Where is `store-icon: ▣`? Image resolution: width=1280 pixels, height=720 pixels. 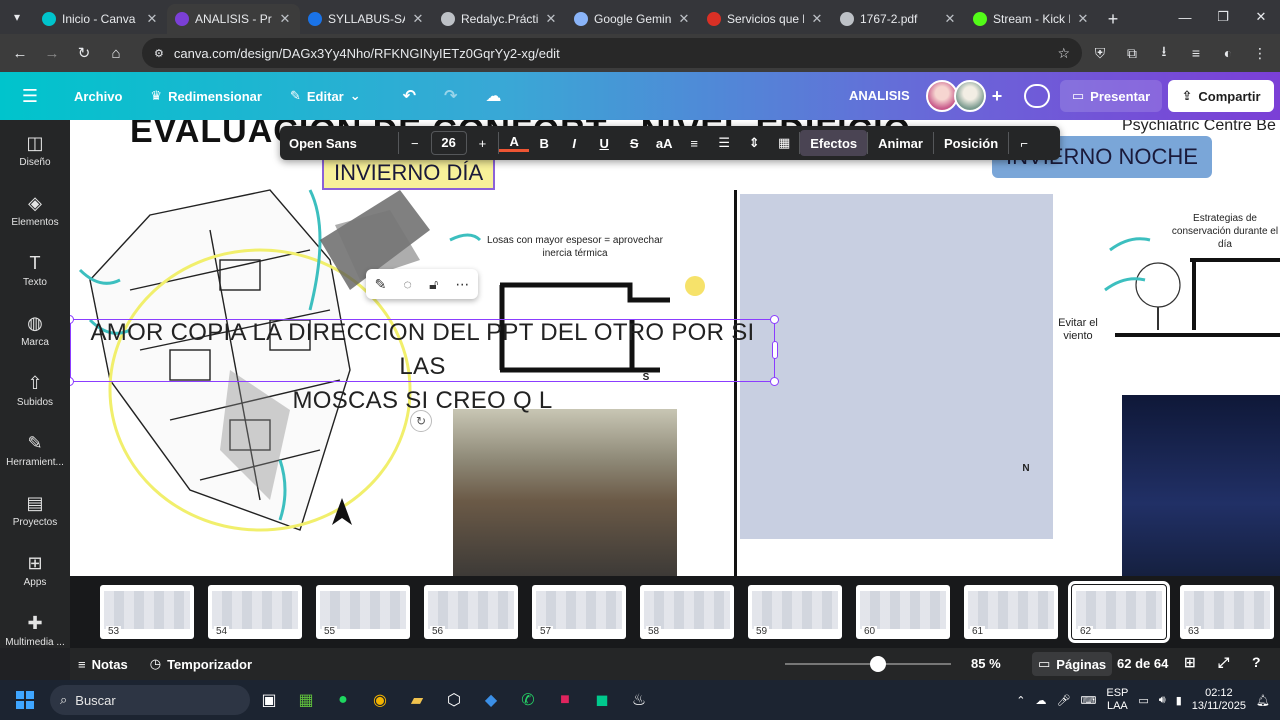 store-icon: ▣ is located at coordinates (269, 700).